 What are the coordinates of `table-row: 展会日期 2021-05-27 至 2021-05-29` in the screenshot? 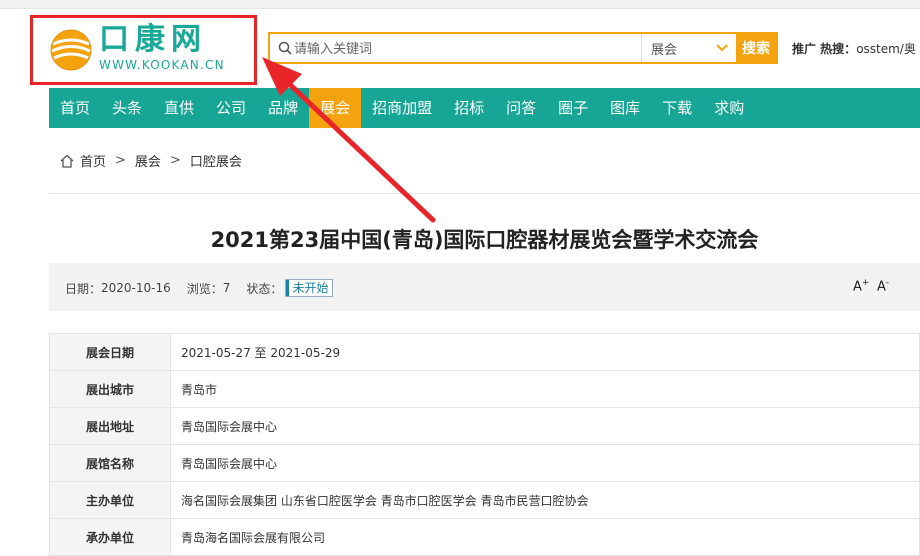 It's located at (484, 352).